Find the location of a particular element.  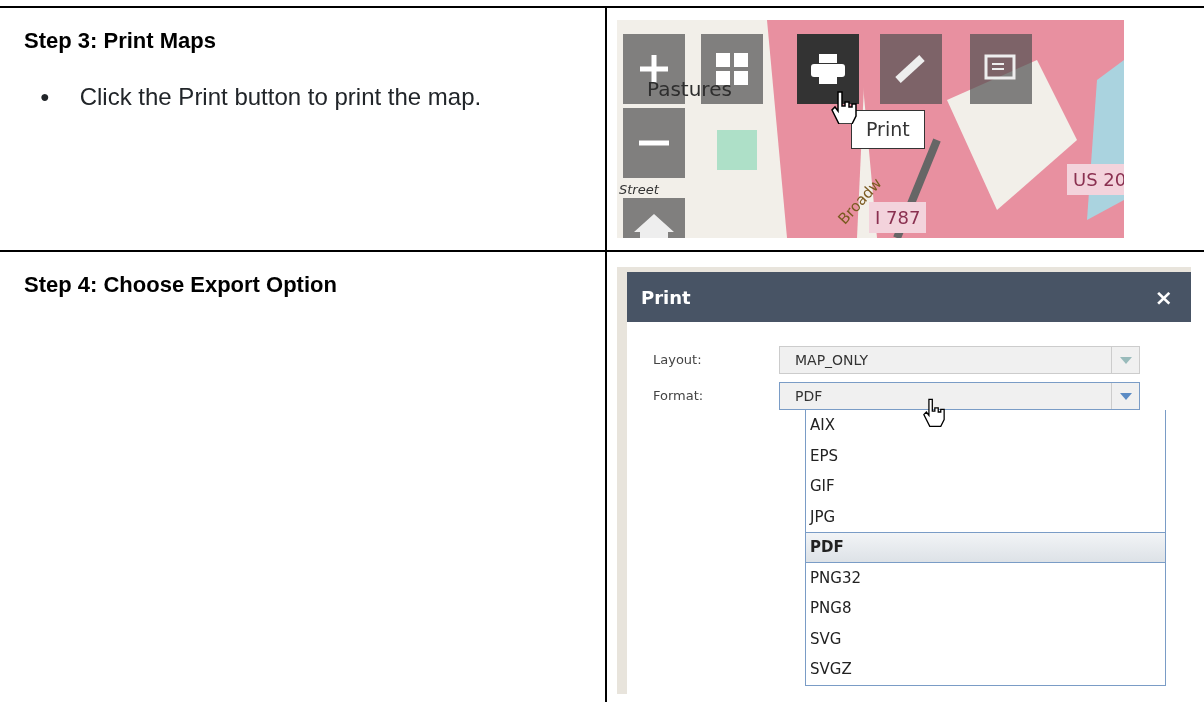

window-button is located at coordinates (1001, 69).